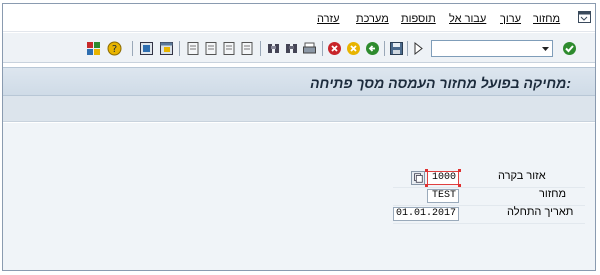  Describe the element at coordinates (273, 48) in the screenshot. I see `find-next-icon` at that location.